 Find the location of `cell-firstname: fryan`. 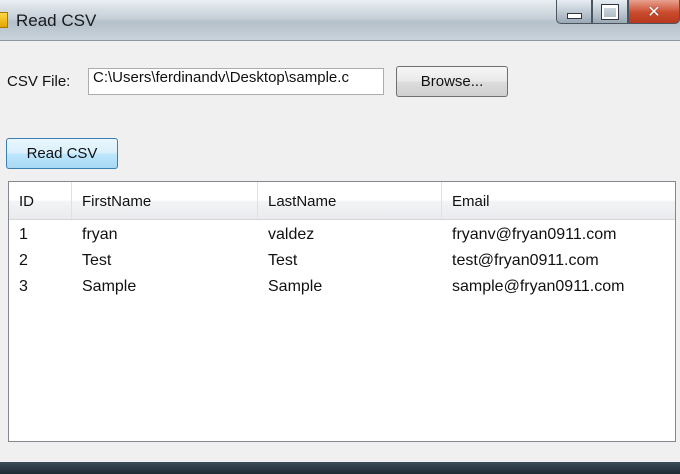

cell-firstname: fryan is located at coordinates (100, 234).